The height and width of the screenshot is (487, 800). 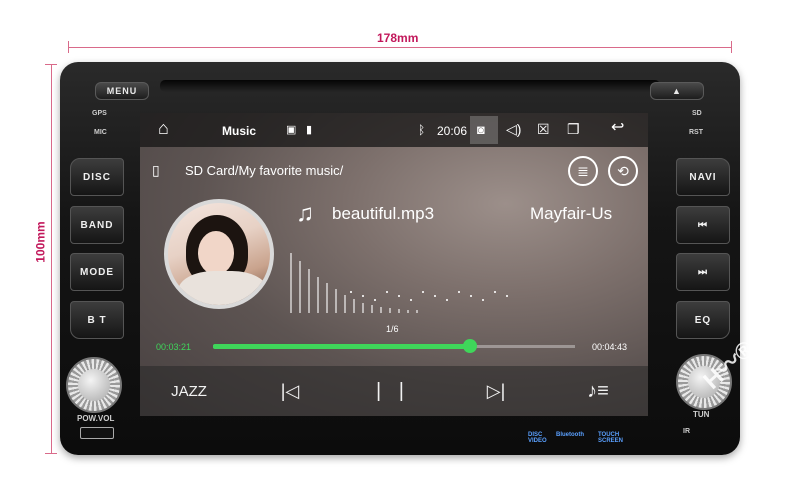 What do you see at coordinates (686, 431) in the screenshot?
I see `ir-label: IR` at bounding box center [686, 431].